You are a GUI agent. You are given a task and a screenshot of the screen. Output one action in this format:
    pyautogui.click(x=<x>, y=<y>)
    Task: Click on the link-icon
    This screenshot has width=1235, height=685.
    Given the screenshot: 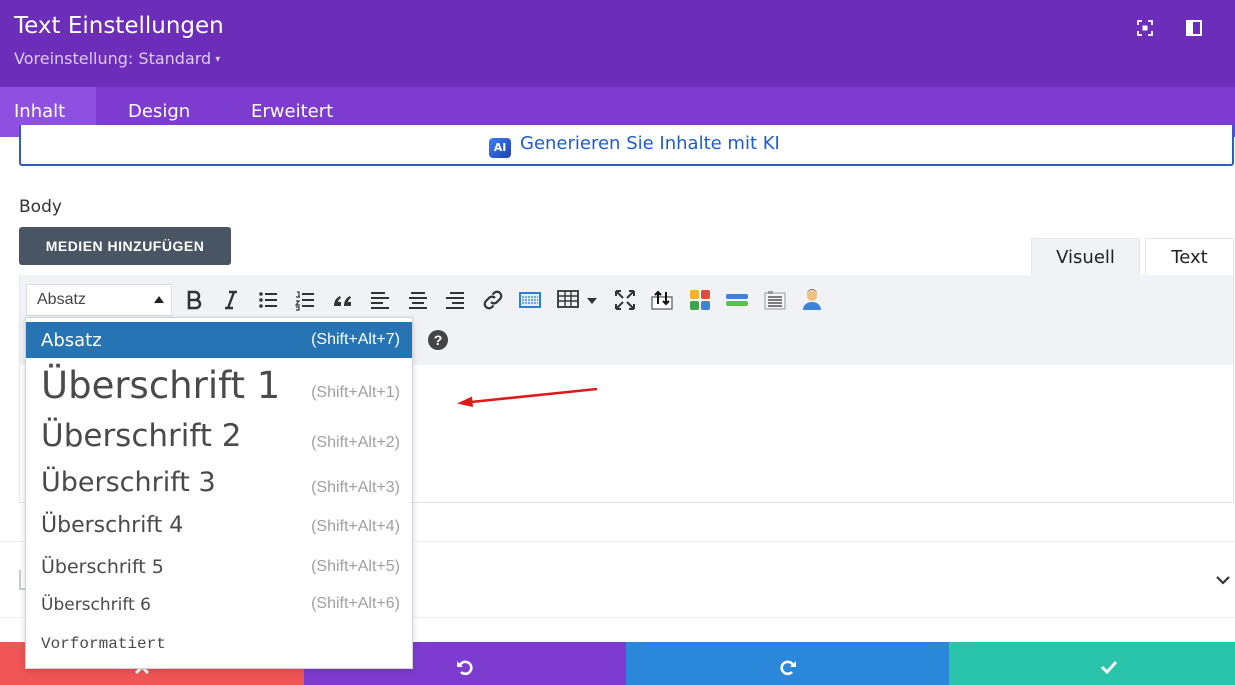 What is the action you would take?
    pyautogui.click(x=493, y=300)
    